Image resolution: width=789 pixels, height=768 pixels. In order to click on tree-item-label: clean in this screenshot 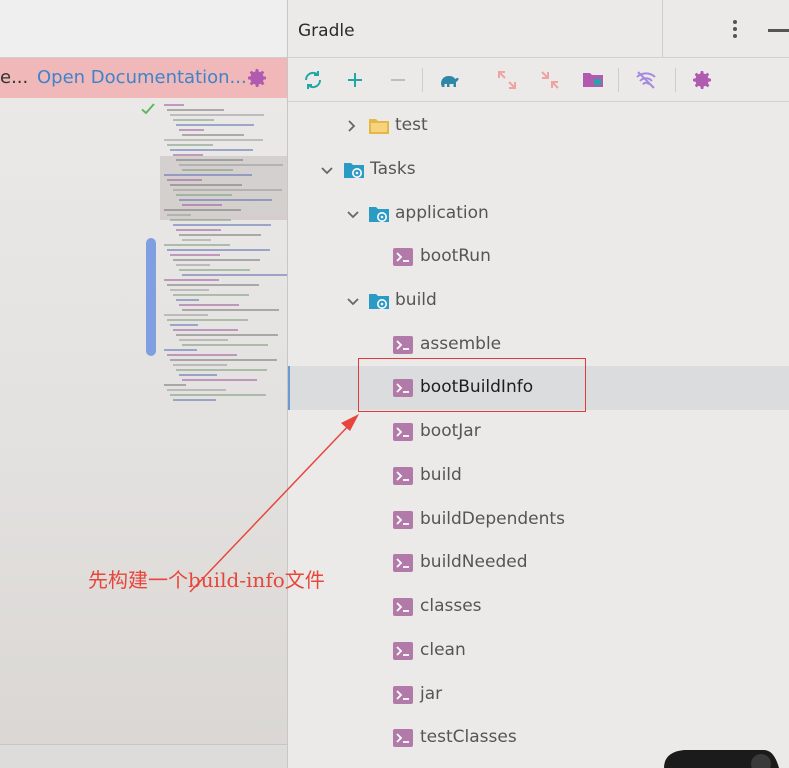, I will do `click(443, 650)`.